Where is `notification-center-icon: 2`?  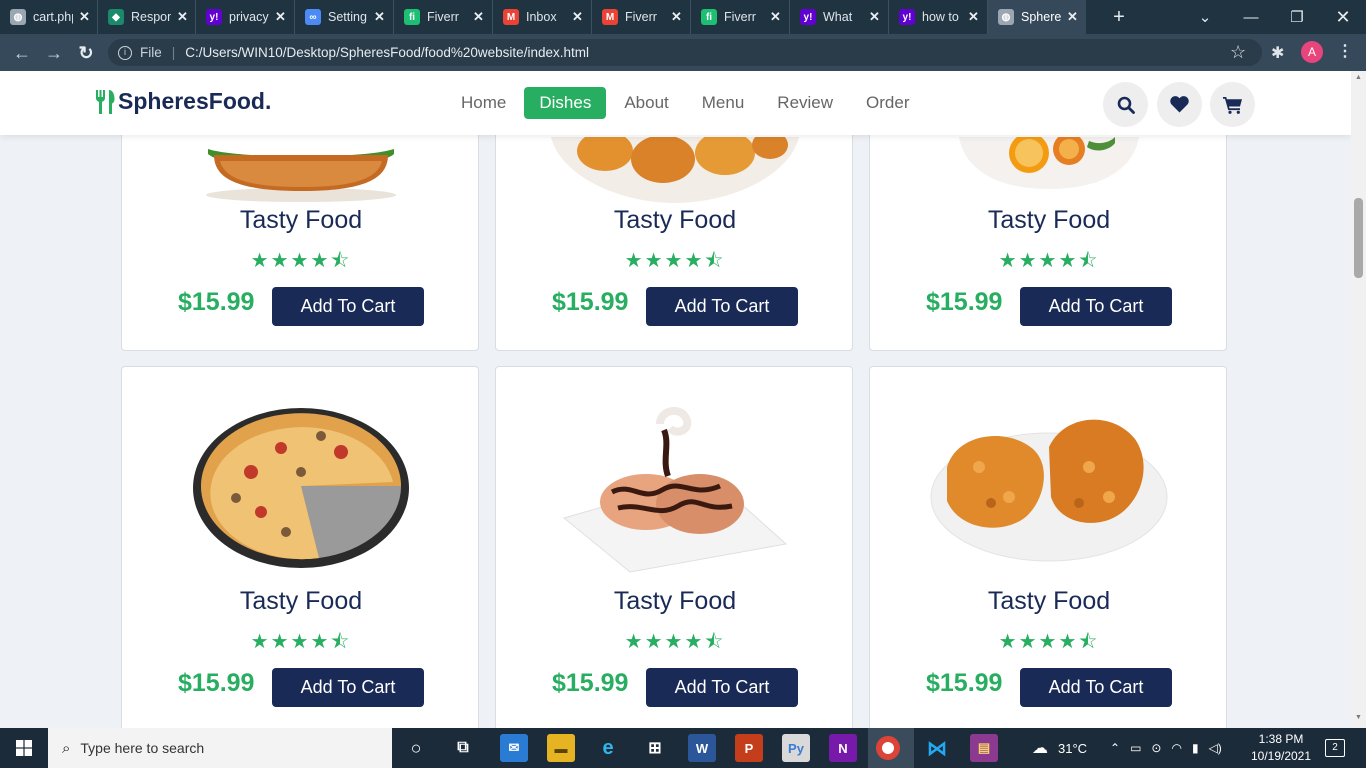 notification-center-icon: 2 is located at coordinates (1335, 748).